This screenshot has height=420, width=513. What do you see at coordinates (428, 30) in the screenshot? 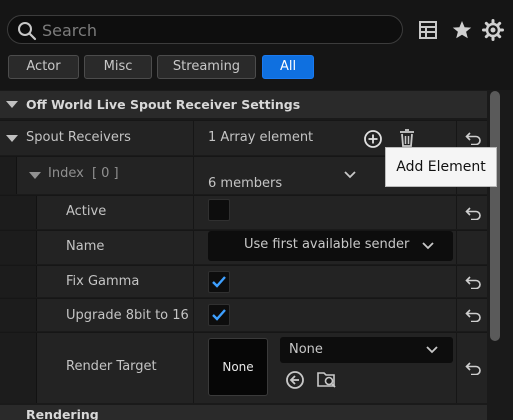
I see `table-icon` at bounding box center [428, 30].